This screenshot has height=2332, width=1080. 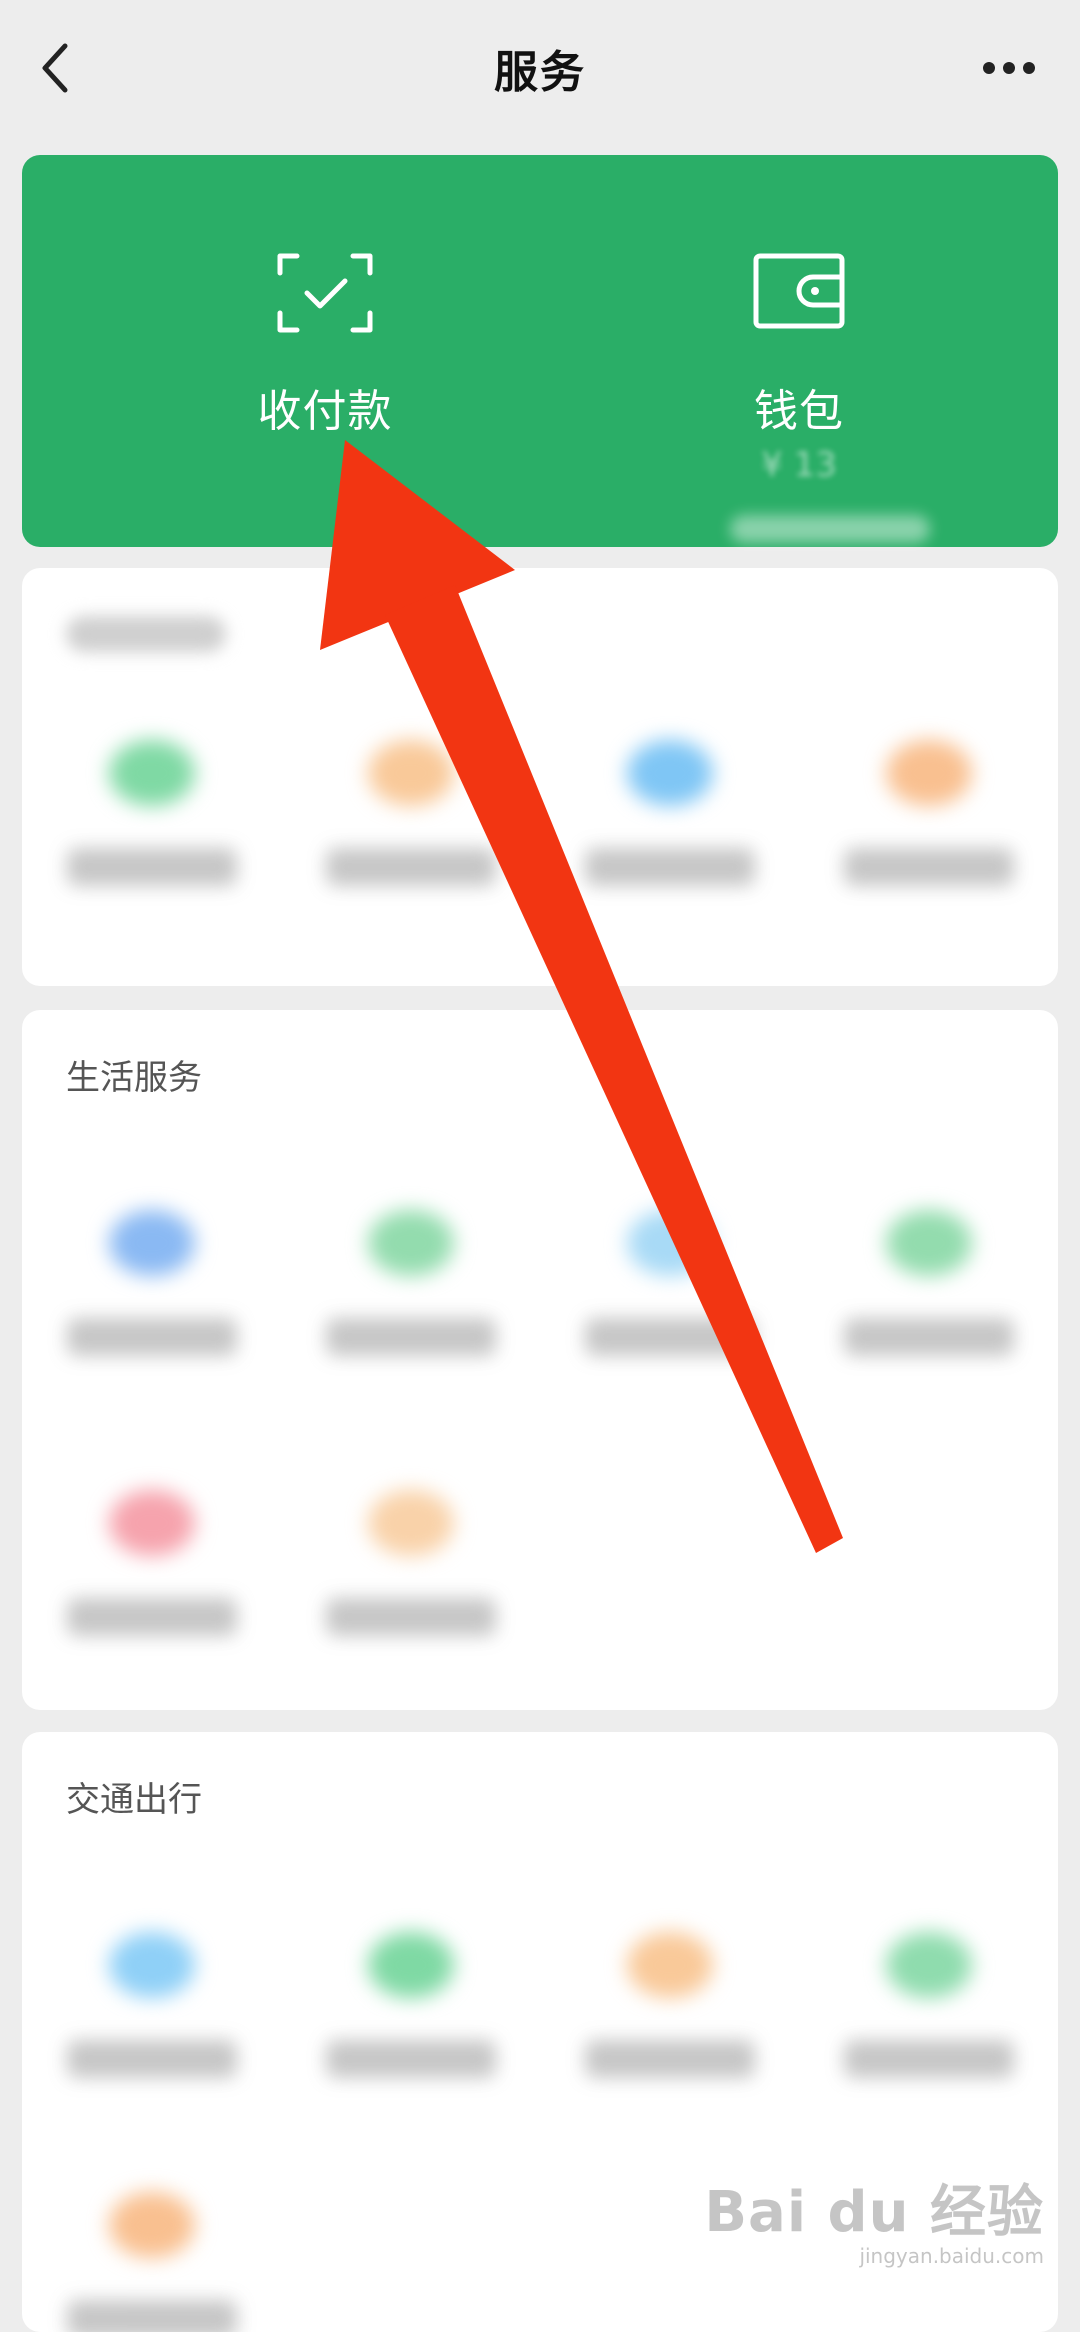 I want to click on section-title-blurred, so click(x=146, y=634).